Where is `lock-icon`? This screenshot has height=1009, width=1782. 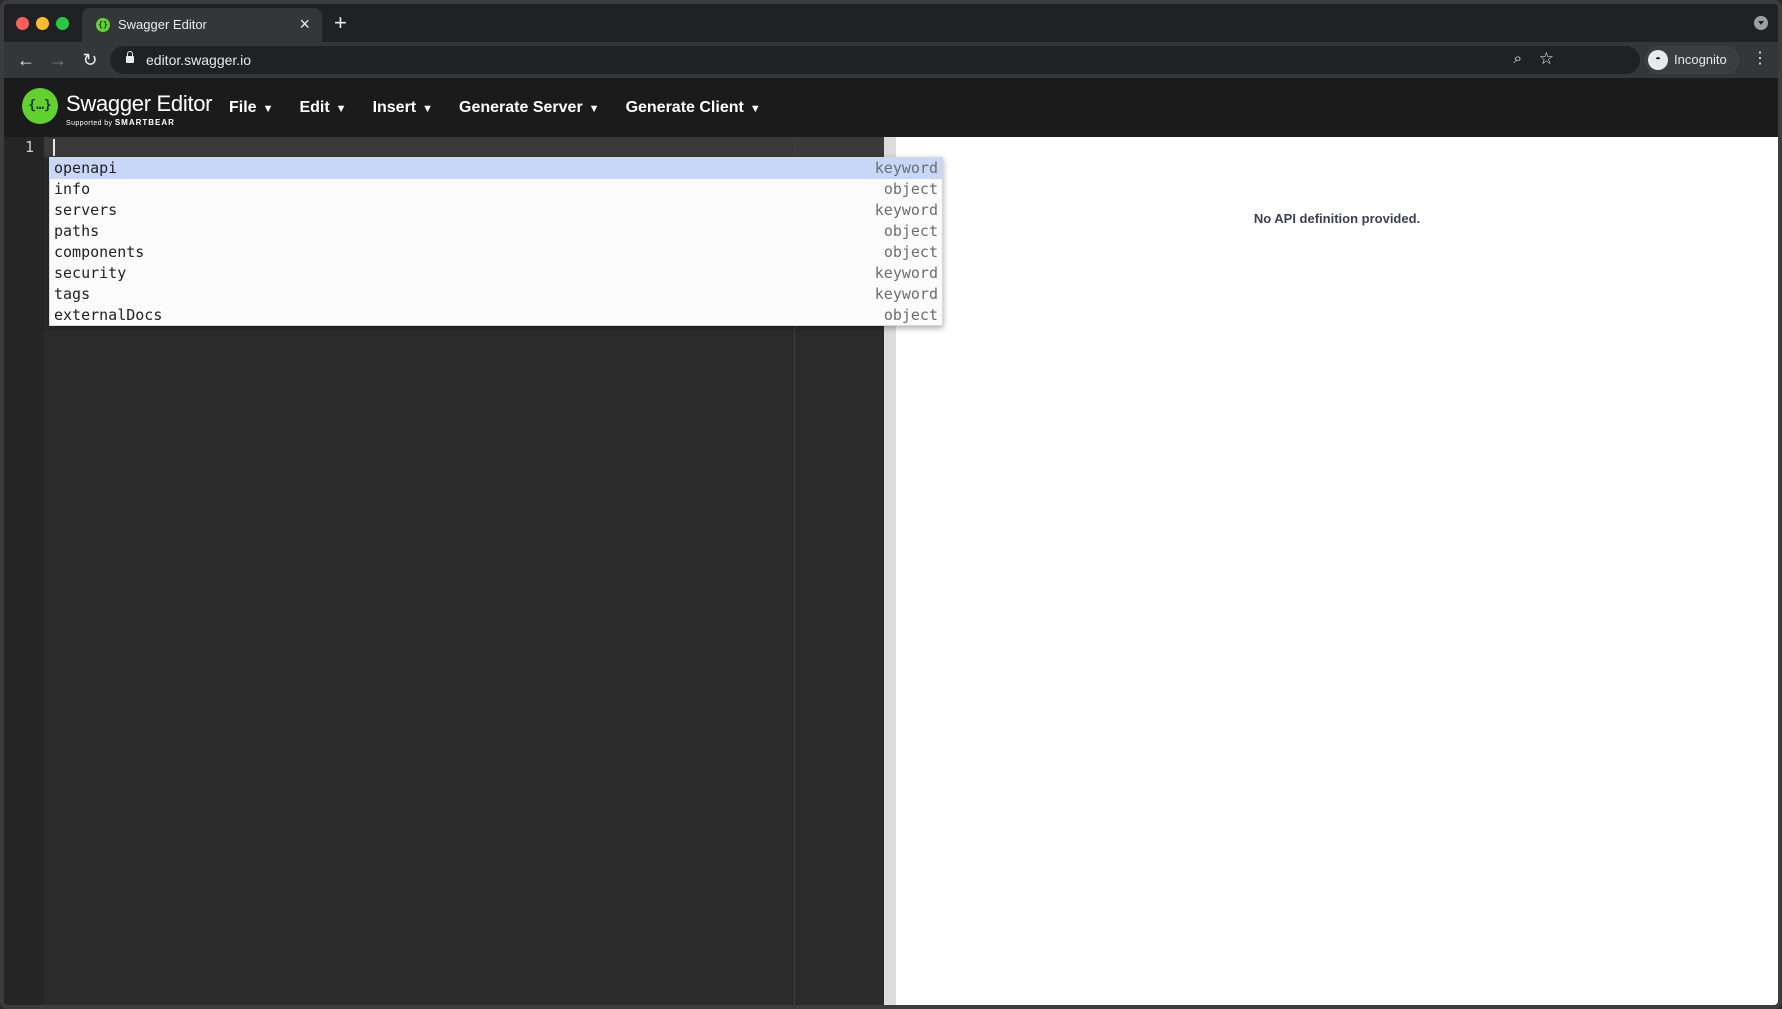 lock-icon is located at coordinates (130, 57).